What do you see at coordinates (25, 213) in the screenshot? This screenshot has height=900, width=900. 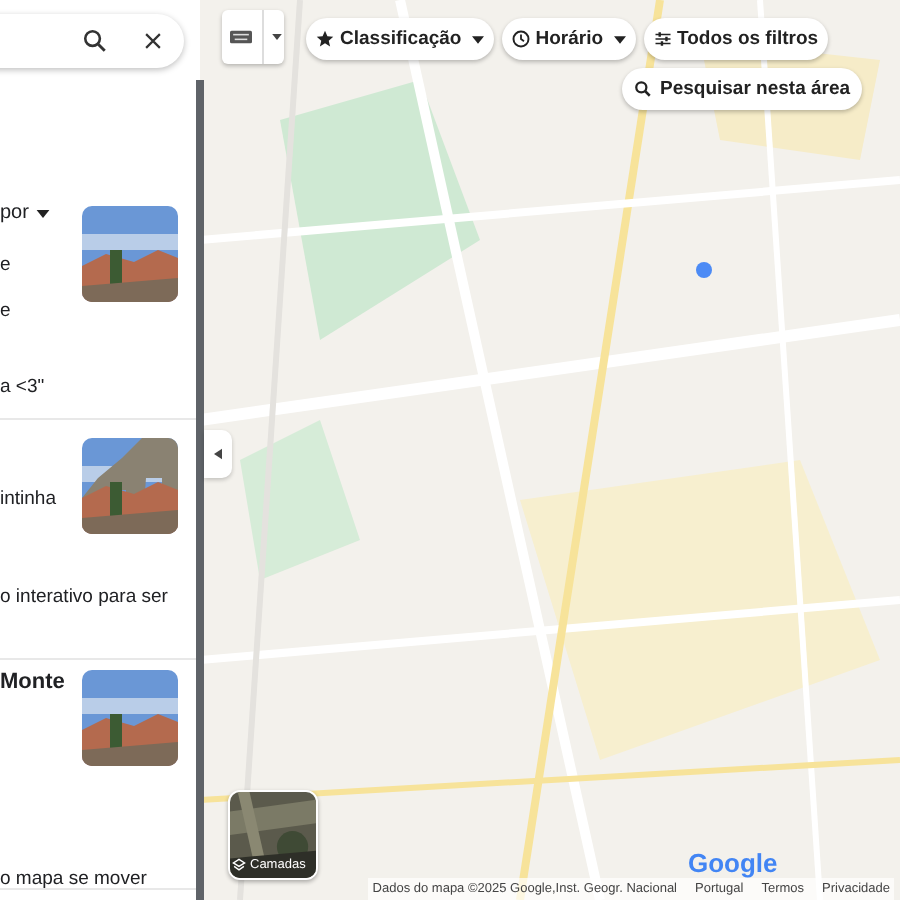 I see `sort-dropdown: por` at bounding box center [25, 213].